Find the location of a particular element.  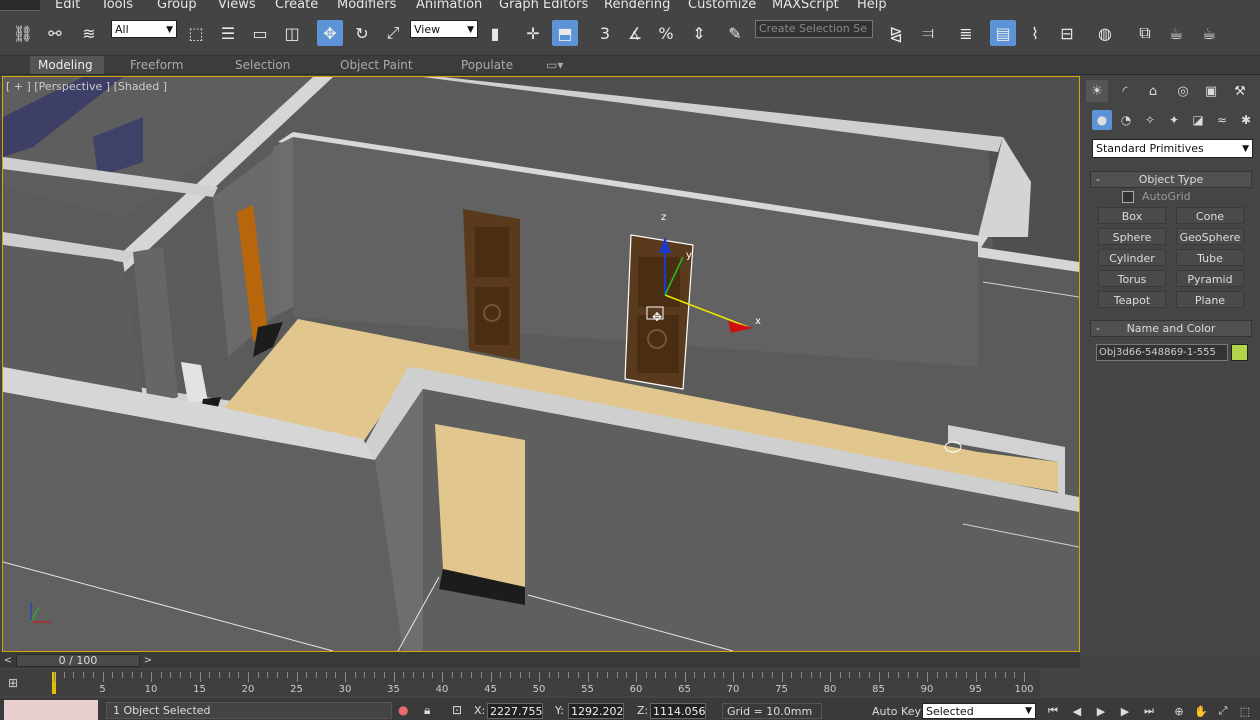

select-by-name-icon: ☰ is located at coordinates (228, 33).